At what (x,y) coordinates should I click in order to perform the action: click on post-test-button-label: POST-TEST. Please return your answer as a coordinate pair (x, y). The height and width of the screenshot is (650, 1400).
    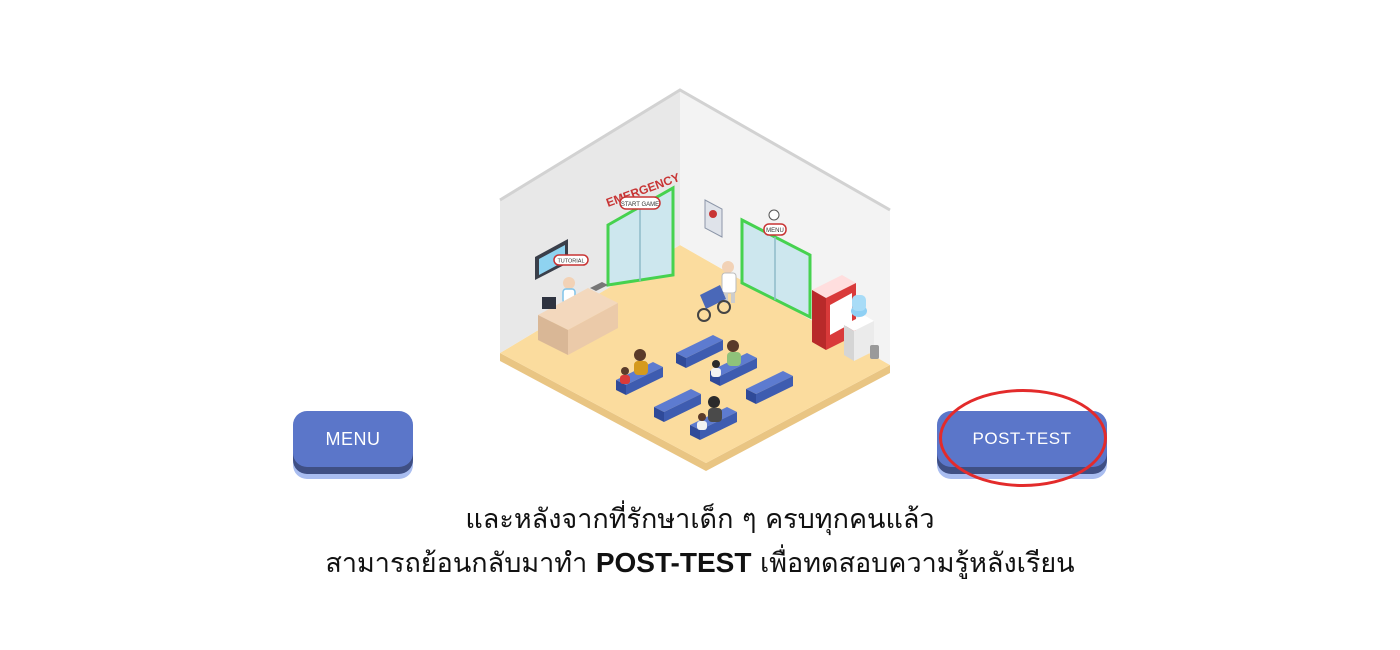
    Looking at the image, I should click on (1022, 438).